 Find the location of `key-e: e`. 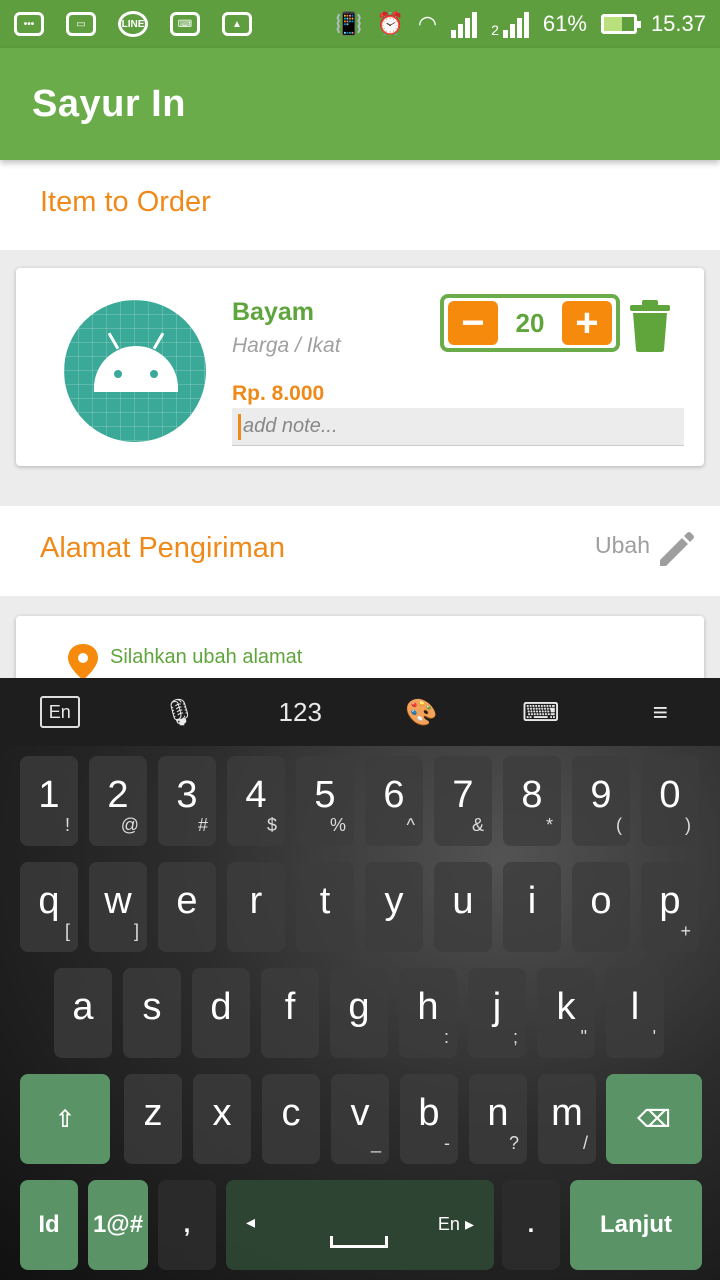

key-e: e is located at coordinates (187, 907).